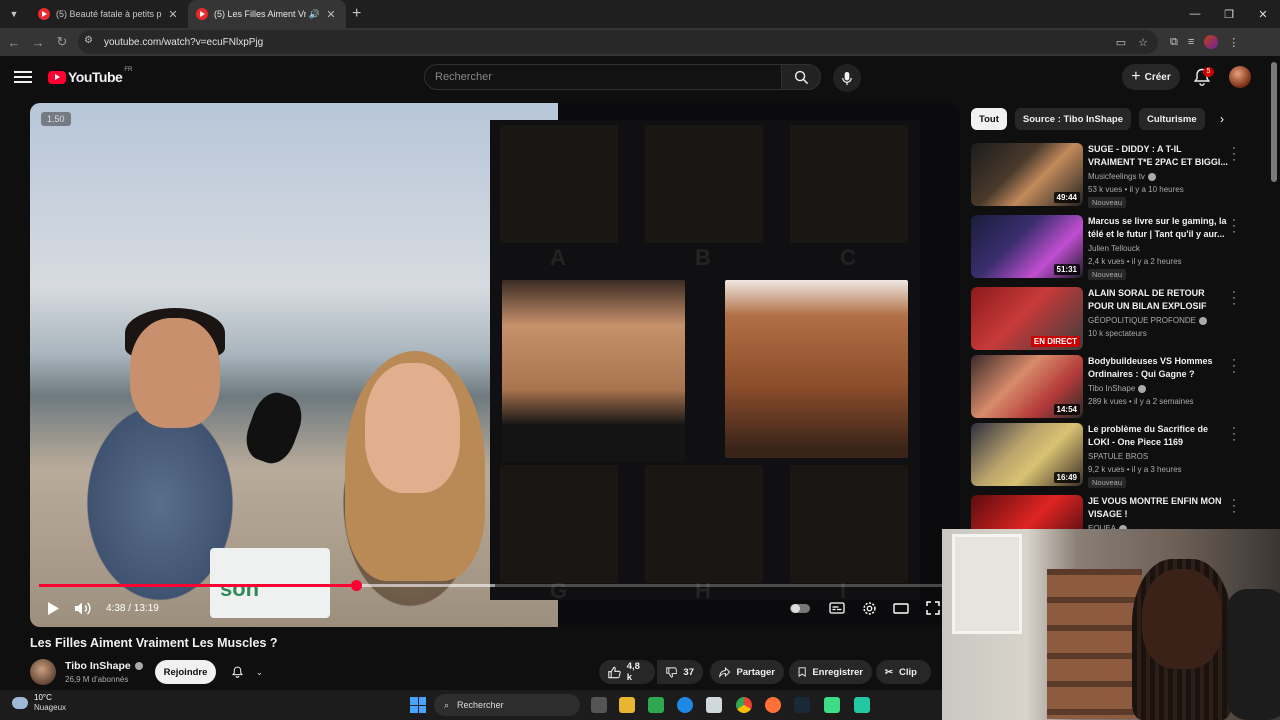 Image resolution: width=1280 pixels, height=720 pixels. Describe the element at coordinates (685, 705) in the screenshot. I see `edge-browser-icon` at that location.